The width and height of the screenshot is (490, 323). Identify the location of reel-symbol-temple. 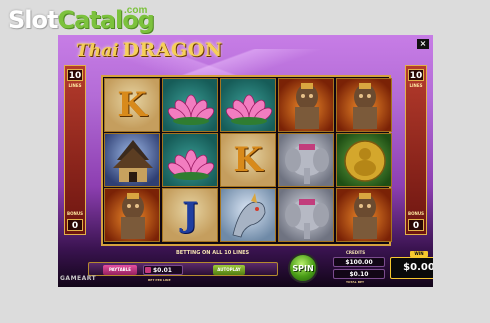
(132, 160).